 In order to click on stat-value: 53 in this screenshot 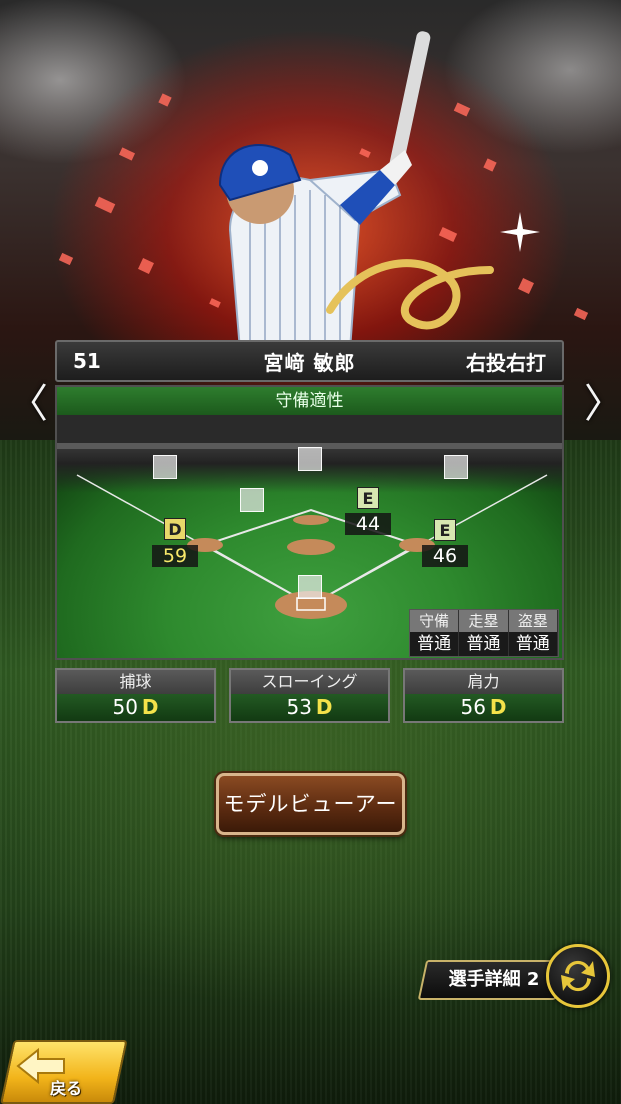, I will do `click(299, 707)`.